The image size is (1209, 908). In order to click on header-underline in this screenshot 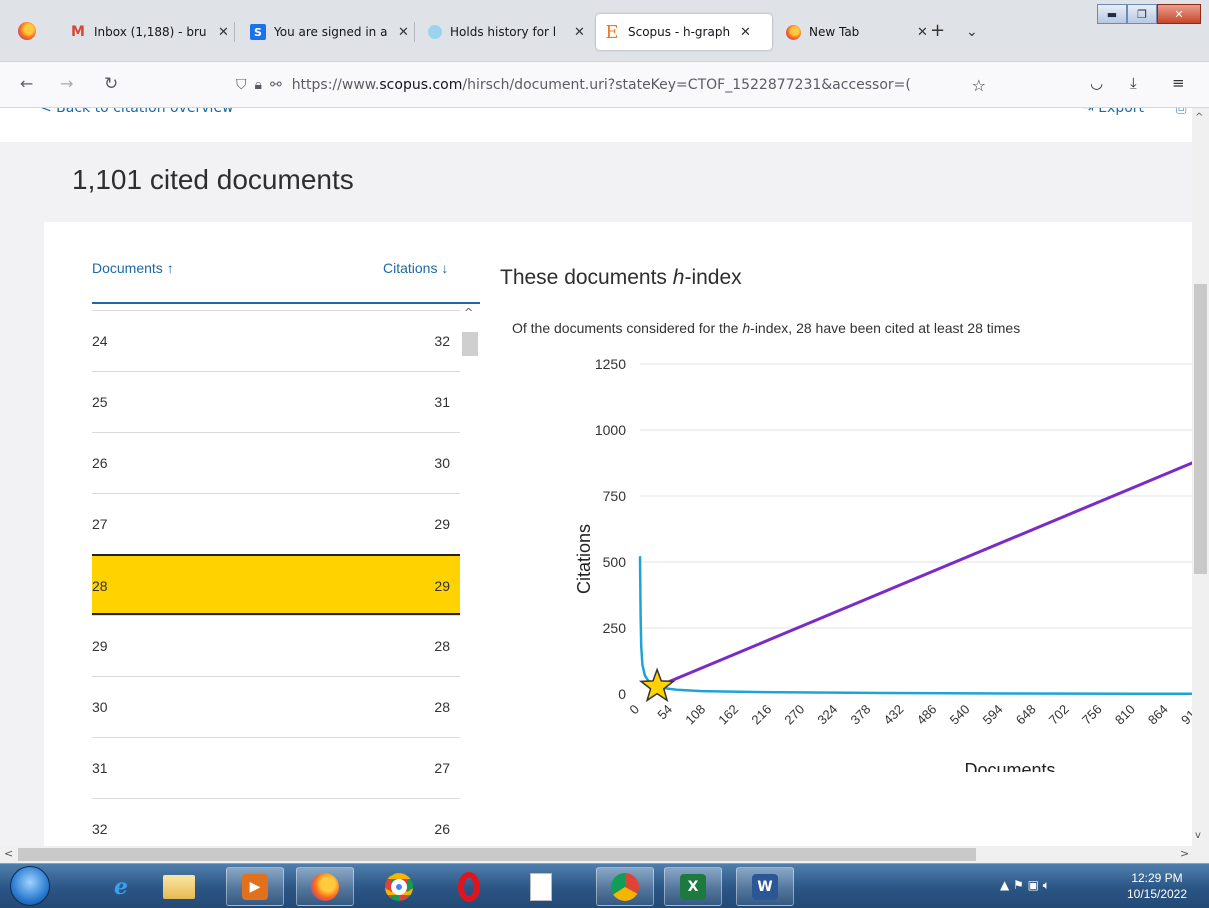, I will do `click(286, 303)`.